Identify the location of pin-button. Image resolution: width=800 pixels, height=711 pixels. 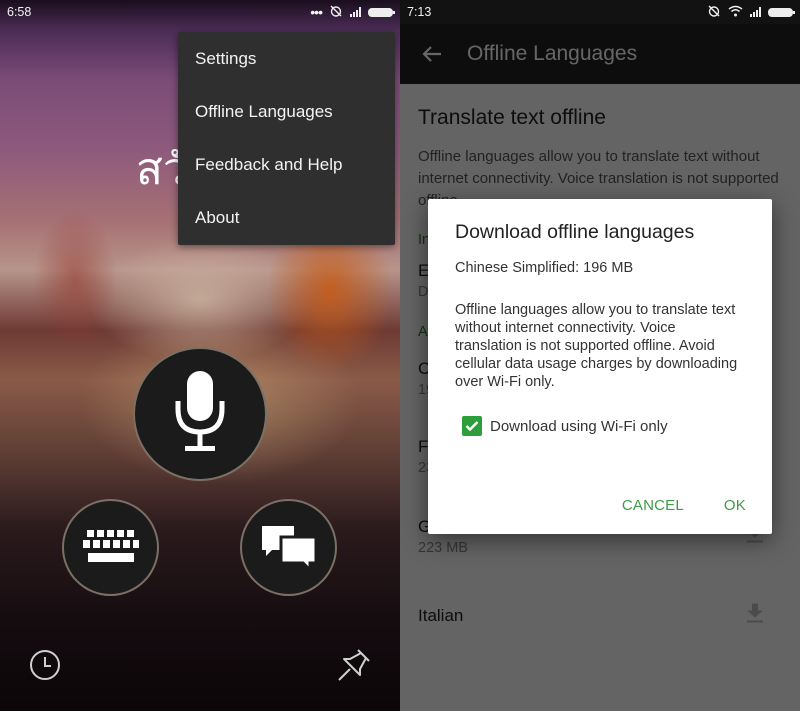
(354, 667).